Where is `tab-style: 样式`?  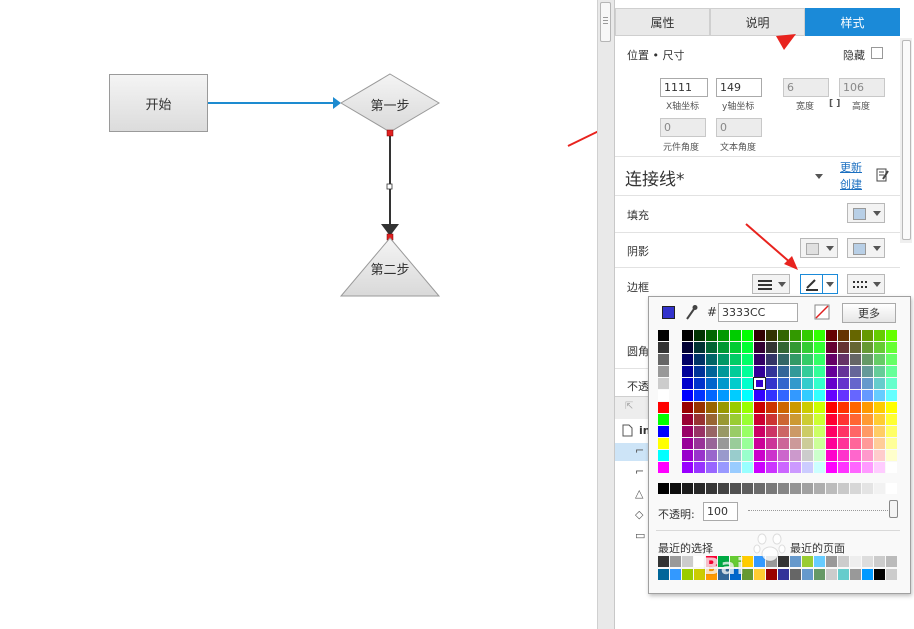
tab-style: 样式 is located at coordinates (852, 22).